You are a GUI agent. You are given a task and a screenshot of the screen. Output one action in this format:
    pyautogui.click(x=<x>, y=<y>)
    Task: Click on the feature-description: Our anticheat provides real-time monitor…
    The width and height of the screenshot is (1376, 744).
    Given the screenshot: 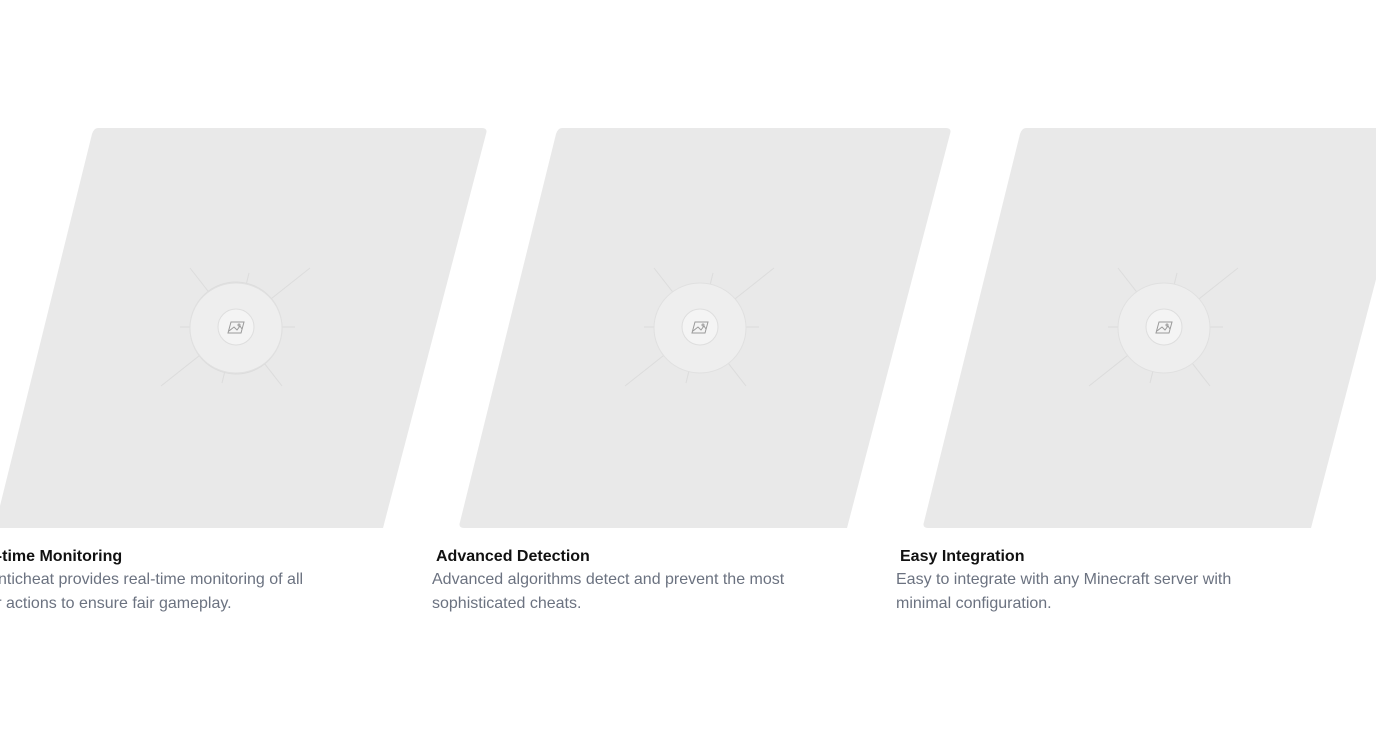 What is the action you would take?
    pyautogui.click(x=152, y=591)
    